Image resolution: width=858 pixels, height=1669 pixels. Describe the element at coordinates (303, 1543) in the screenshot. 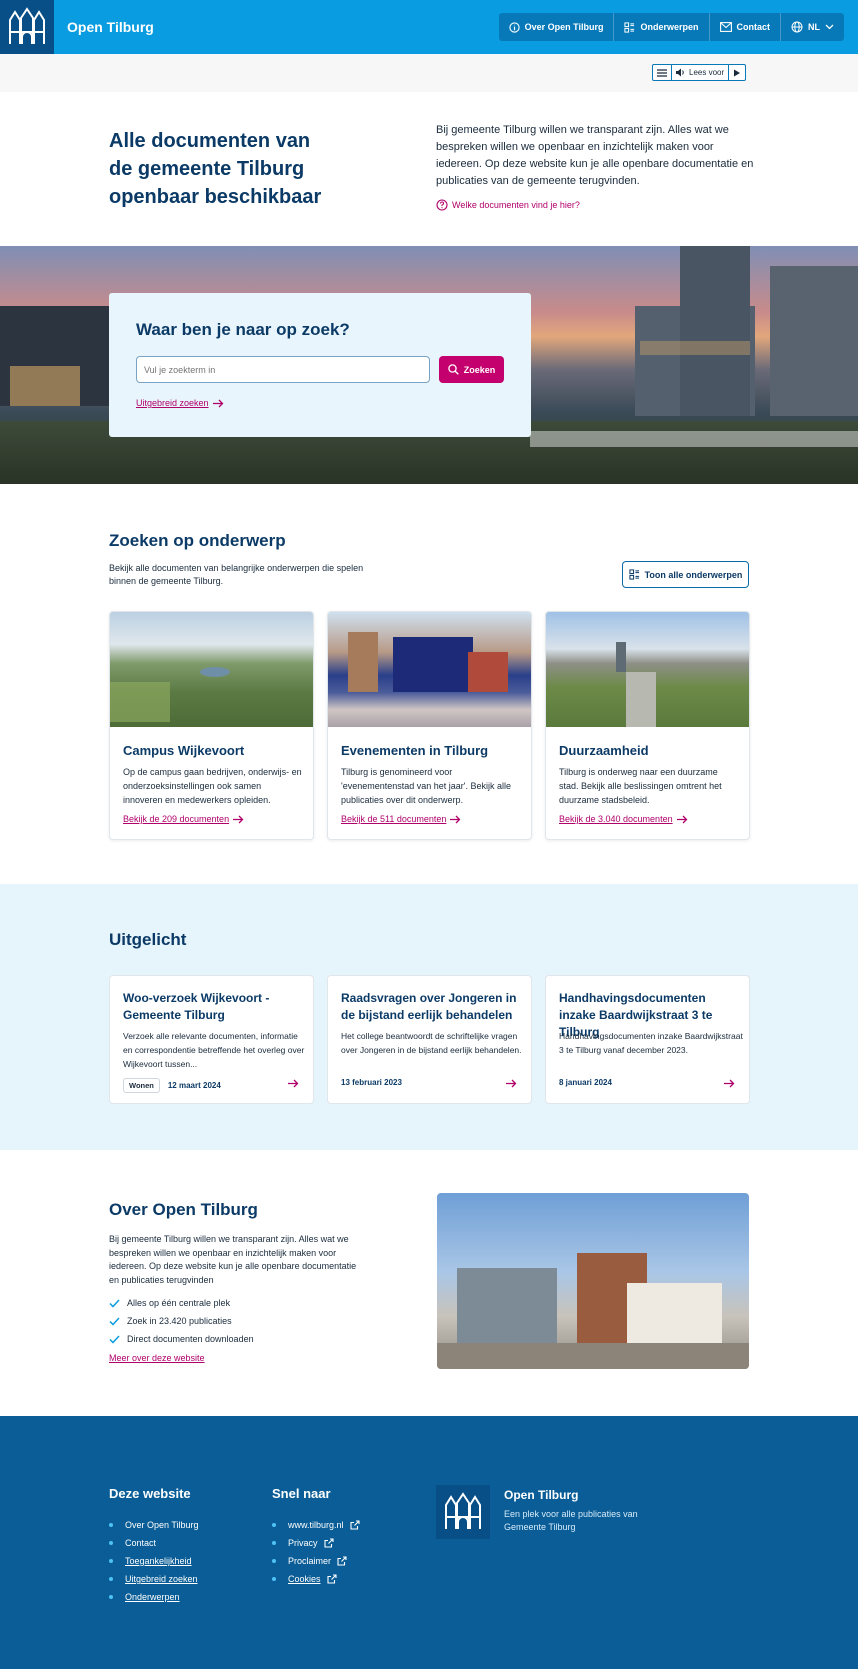

I see `footer-link-label: Privacy` at that location.